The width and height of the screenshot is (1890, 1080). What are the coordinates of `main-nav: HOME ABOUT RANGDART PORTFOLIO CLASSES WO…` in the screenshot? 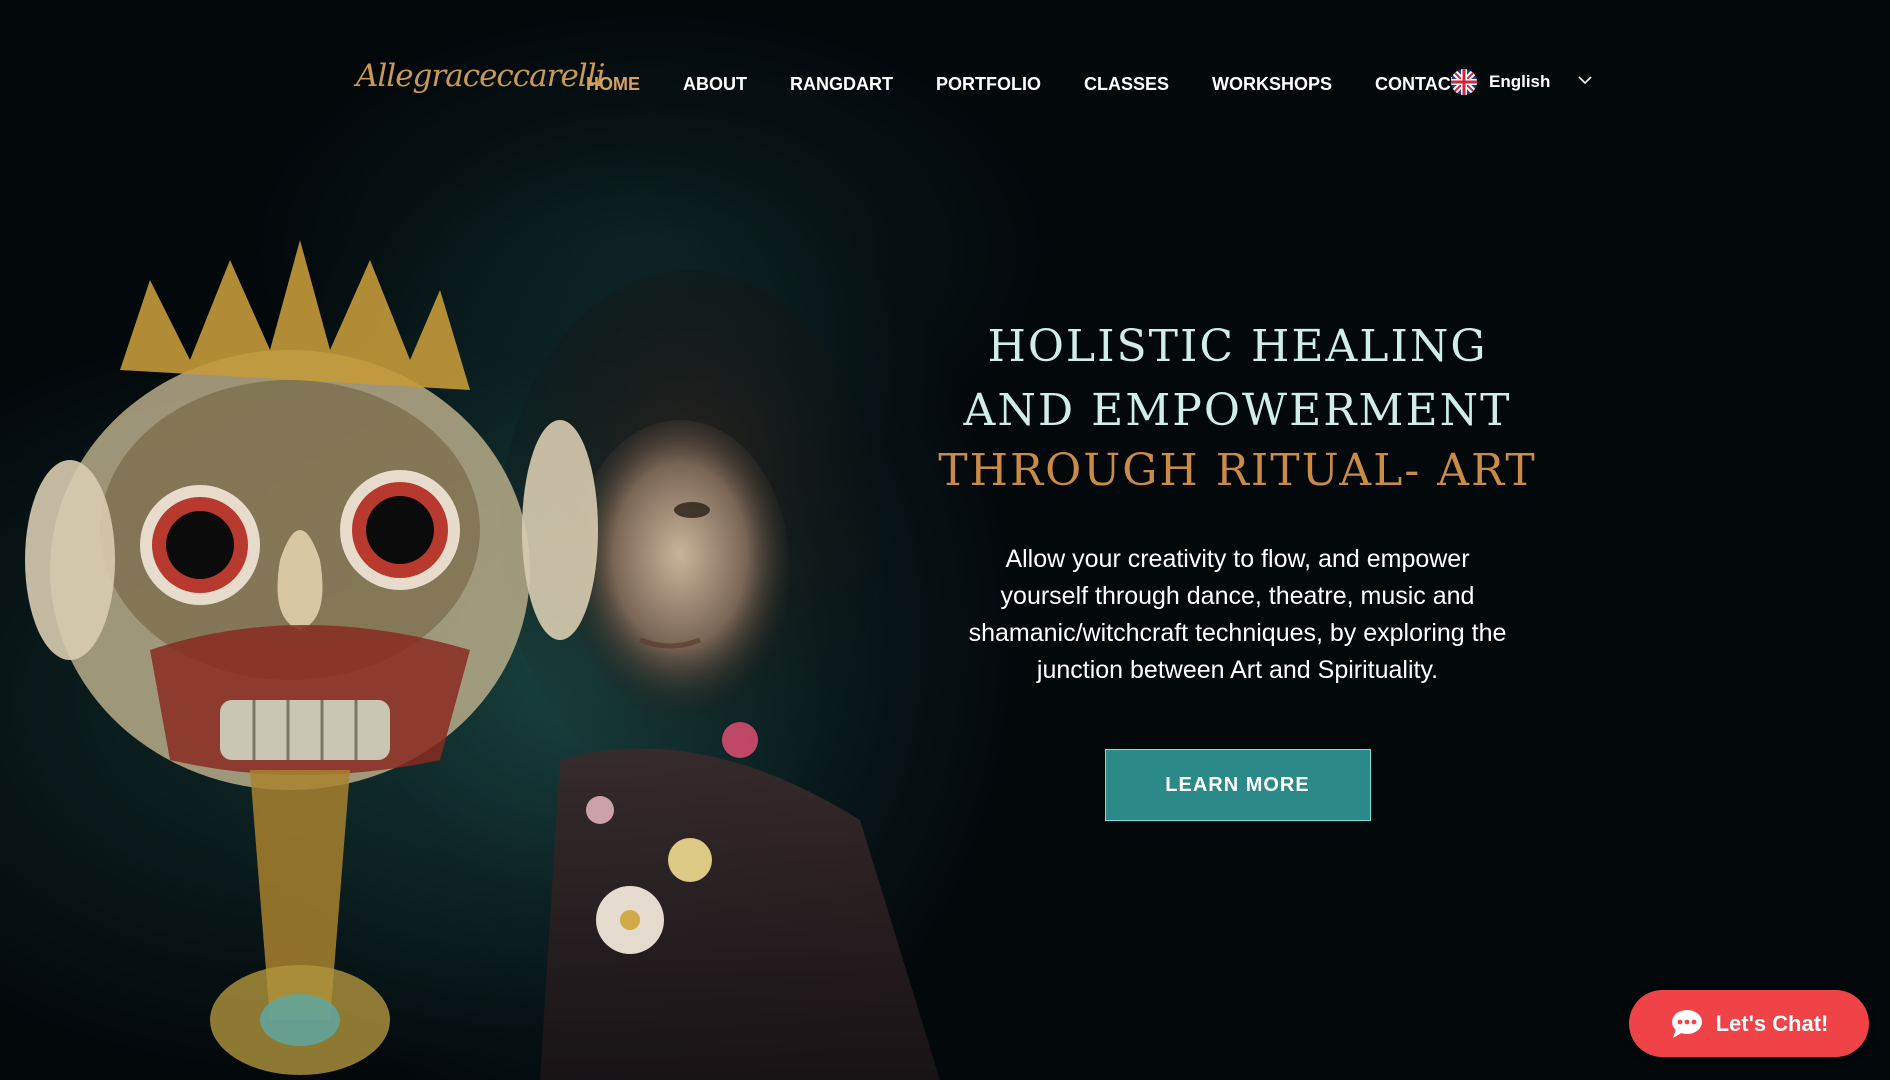 It's located at (1024, 84).